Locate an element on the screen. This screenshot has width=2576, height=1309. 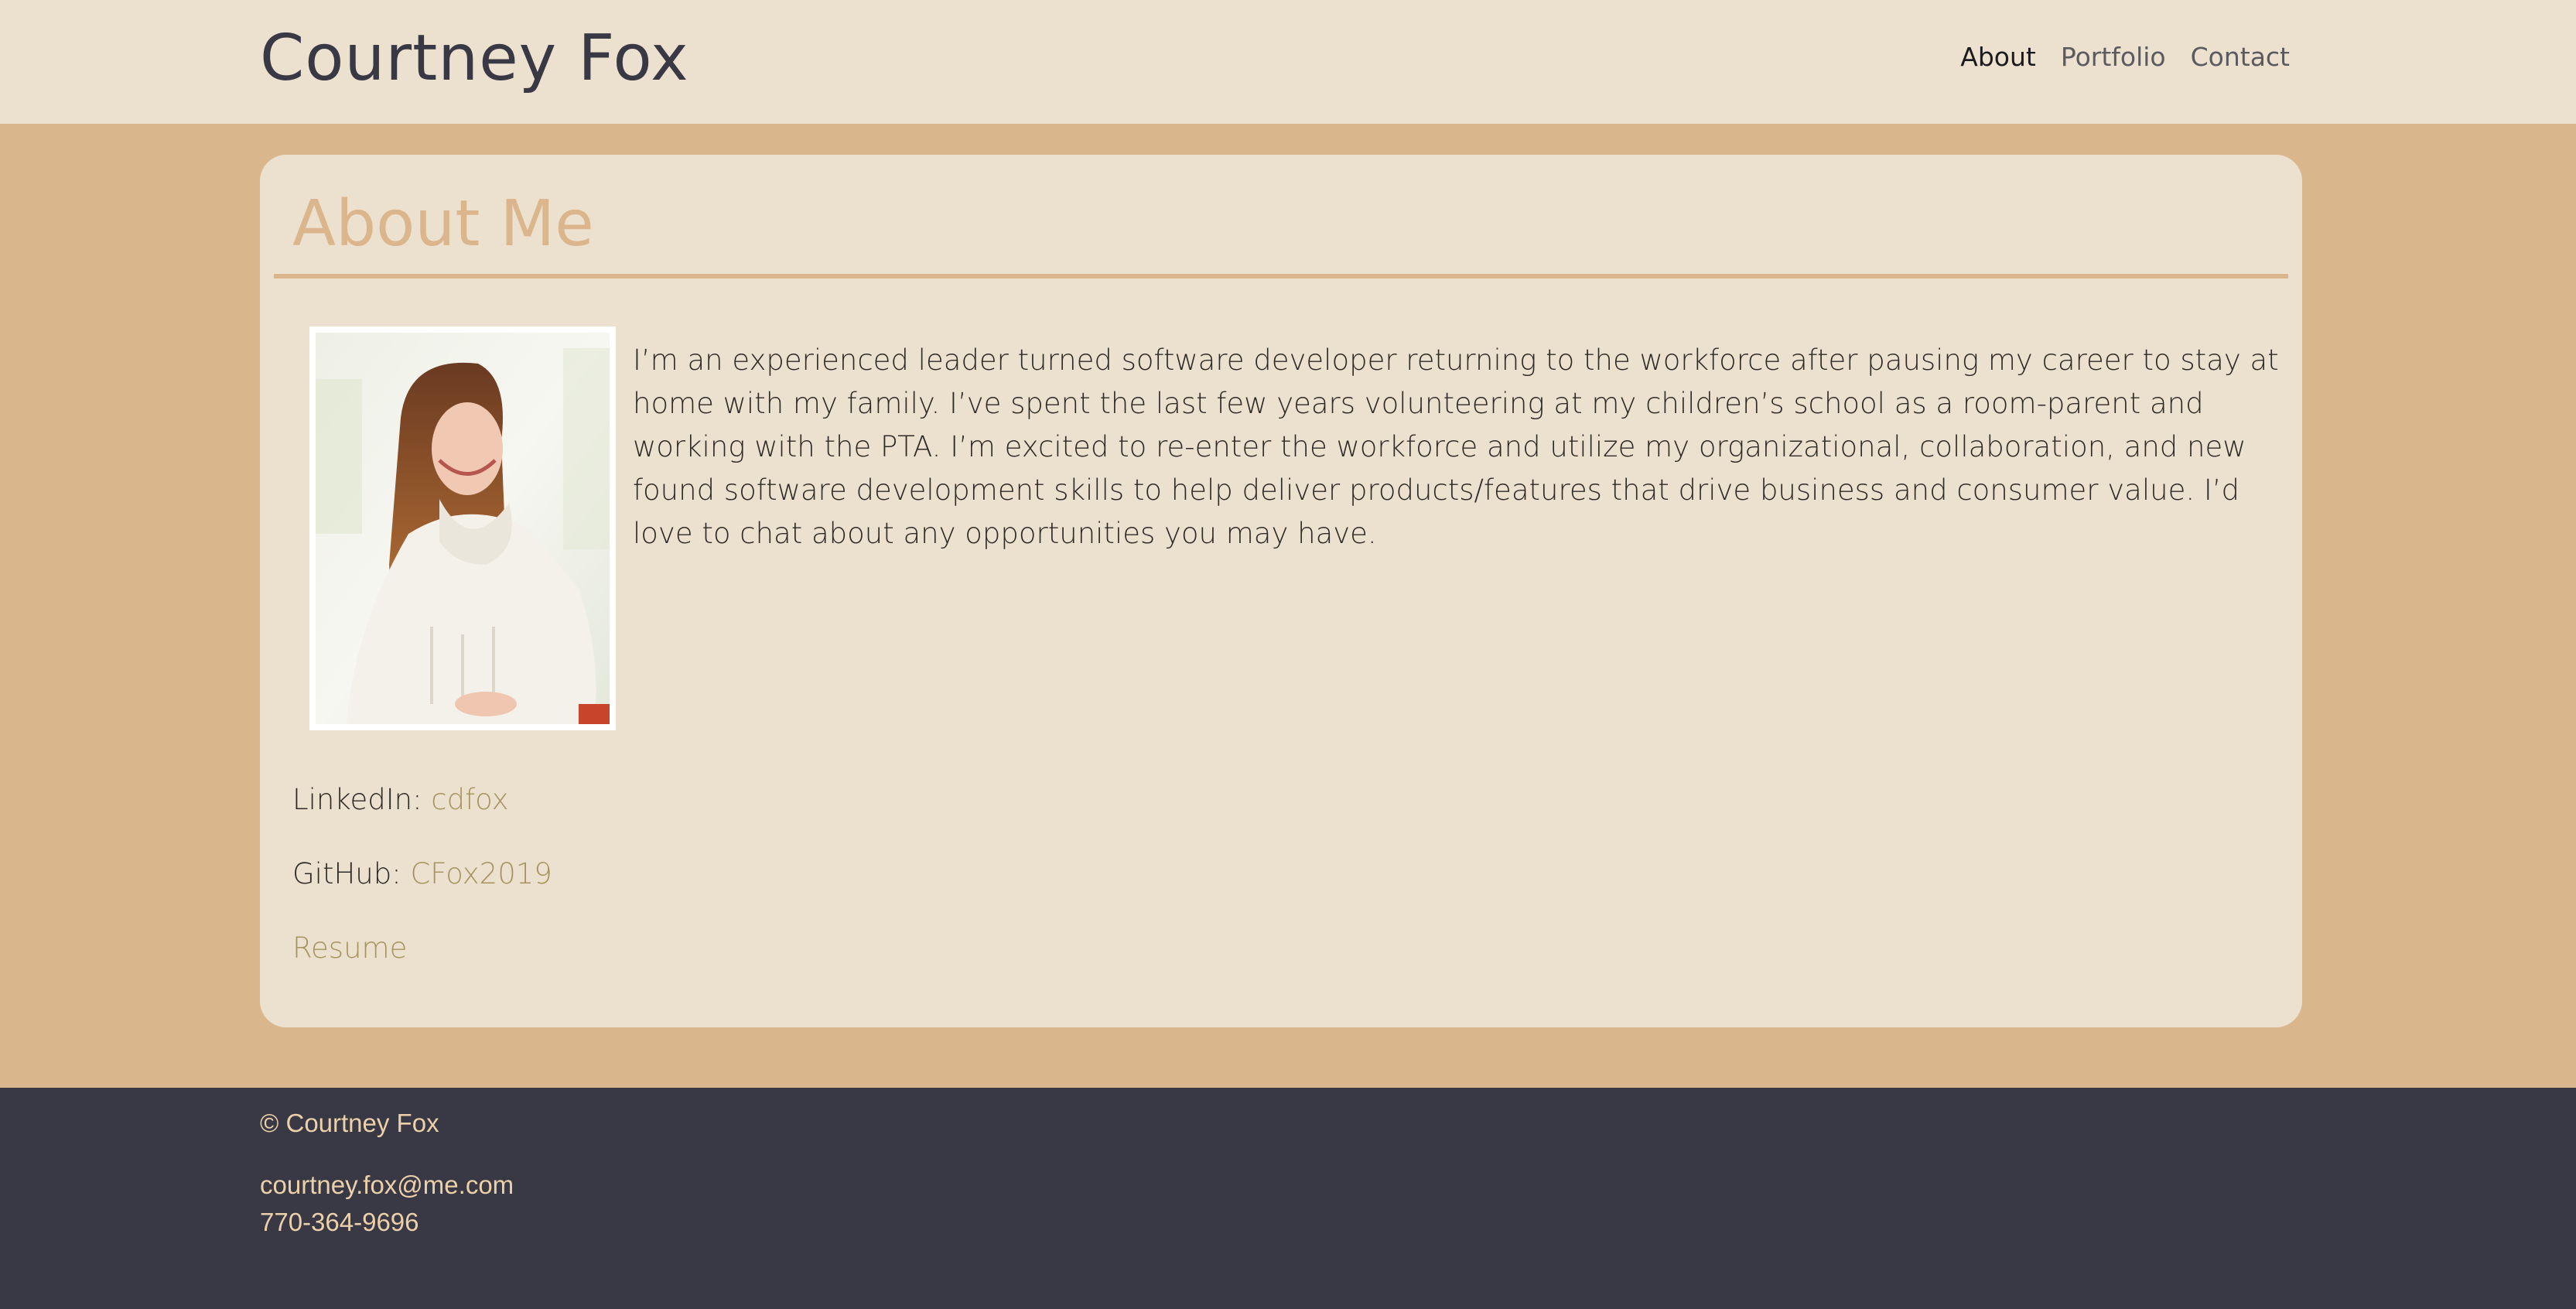
github-line: GitHub: CFox2019 is located at coordinates (422, 874).